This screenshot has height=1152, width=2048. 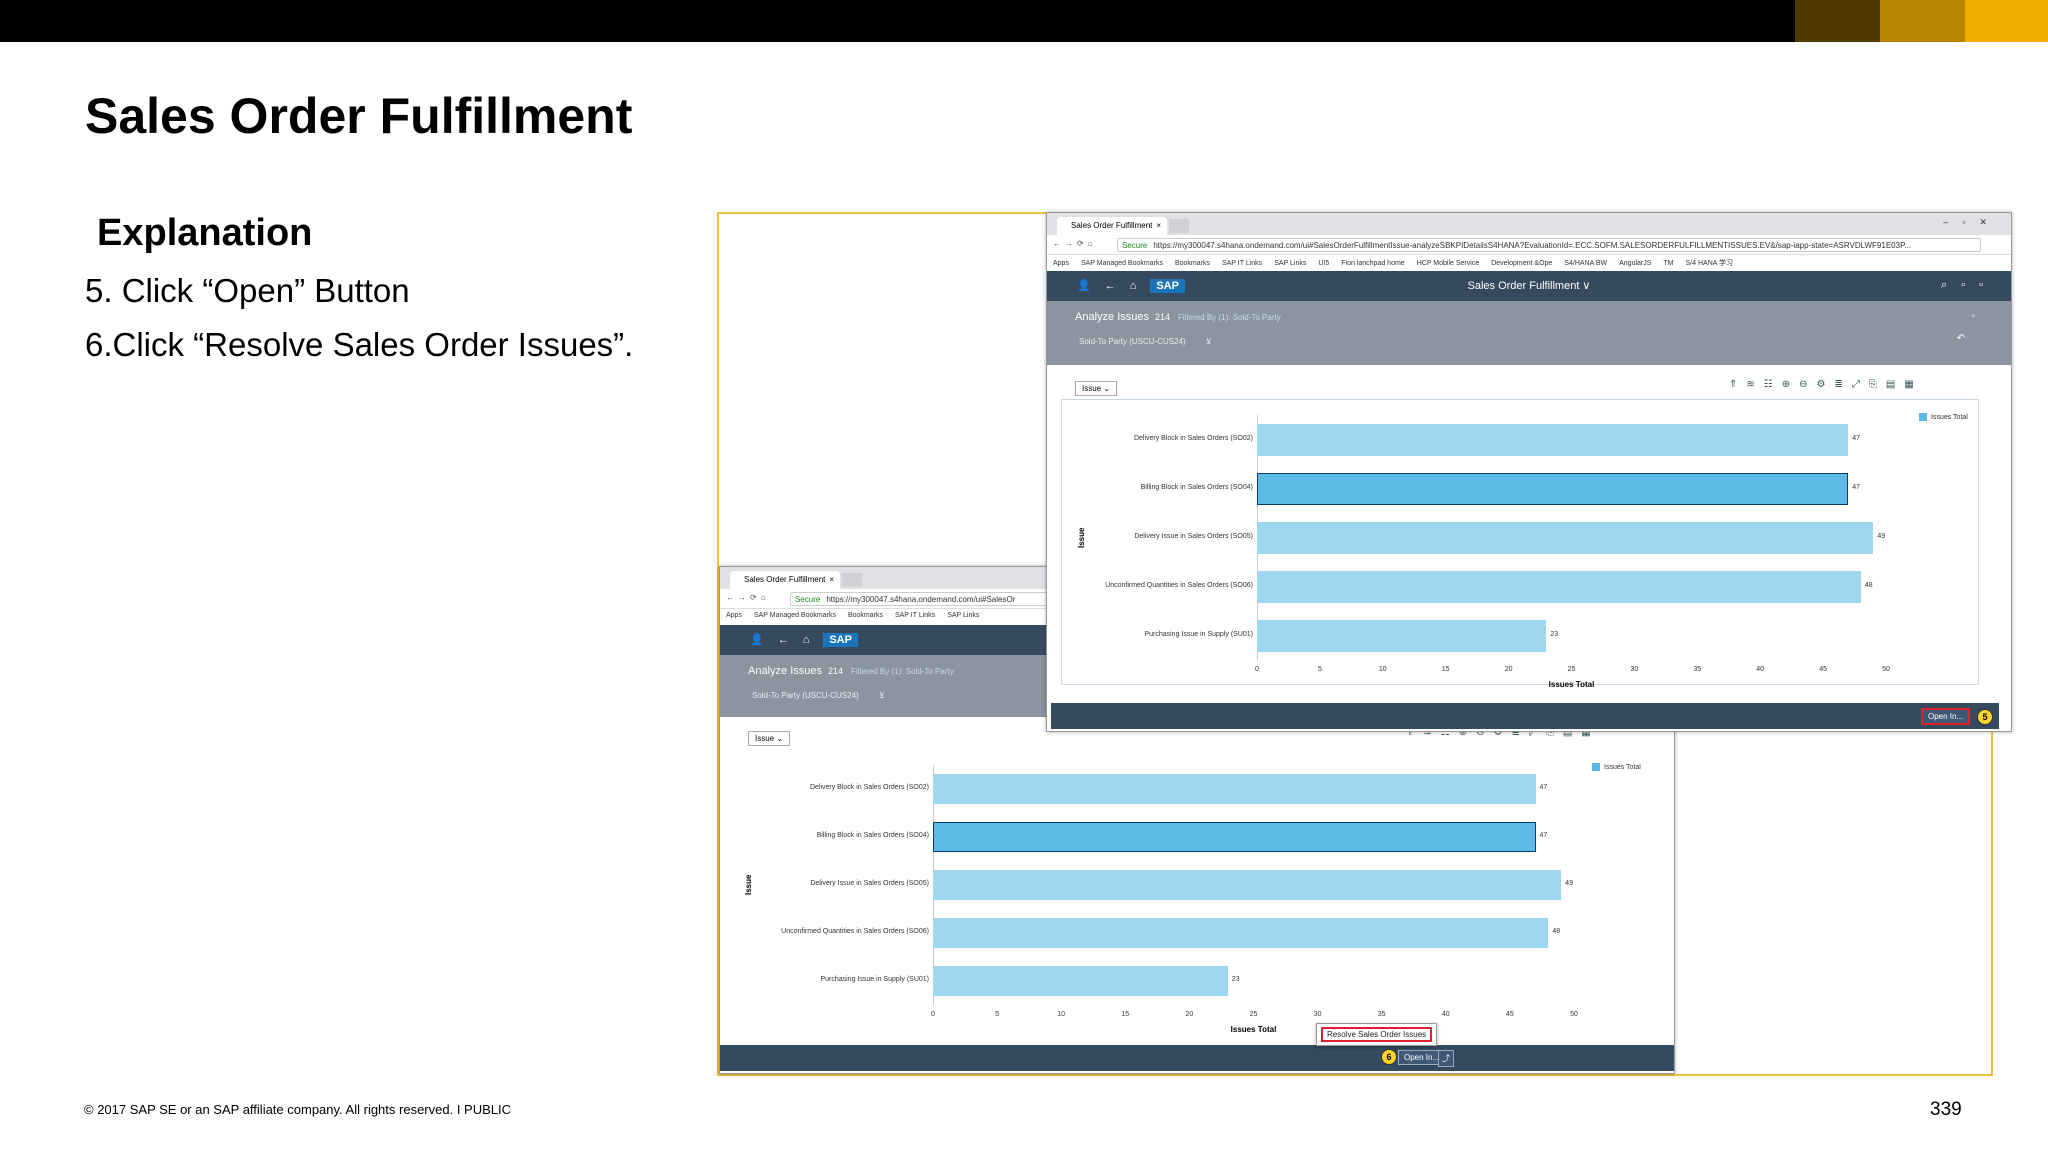 I want to click on brand-block-dark, so click(x=1837, y=21).